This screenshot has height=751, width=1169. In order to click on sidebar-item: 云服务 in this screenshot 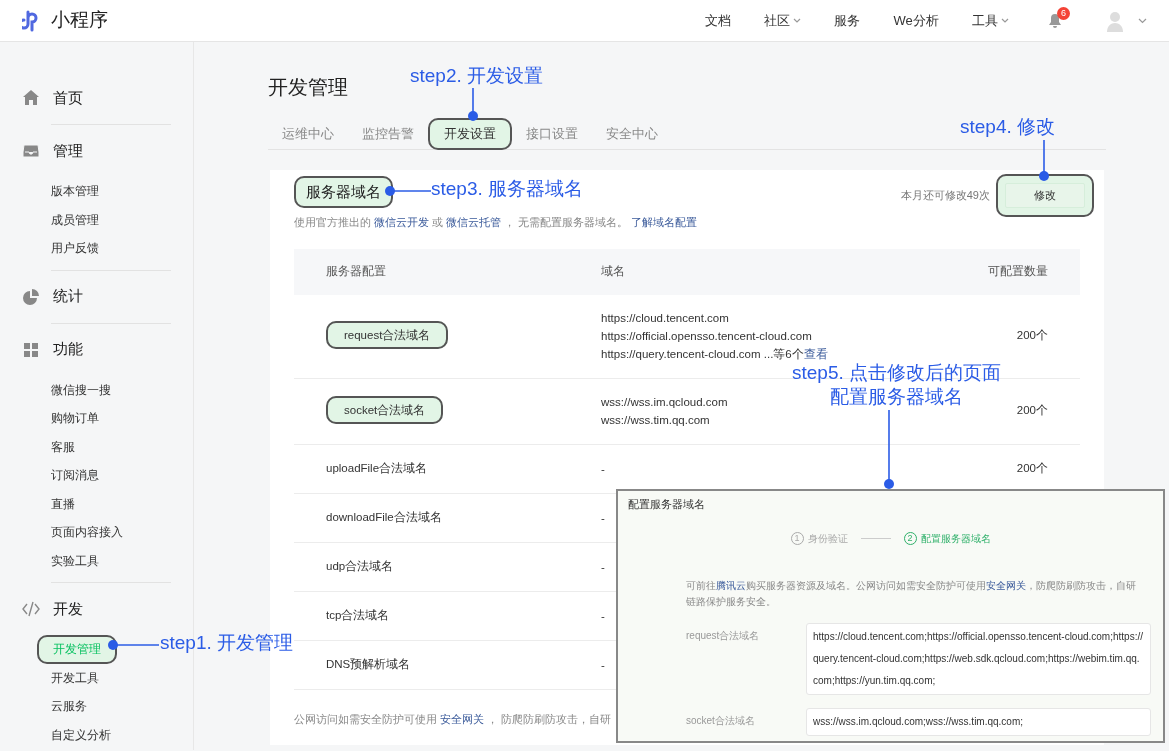, I will do `click(69, 706)`.